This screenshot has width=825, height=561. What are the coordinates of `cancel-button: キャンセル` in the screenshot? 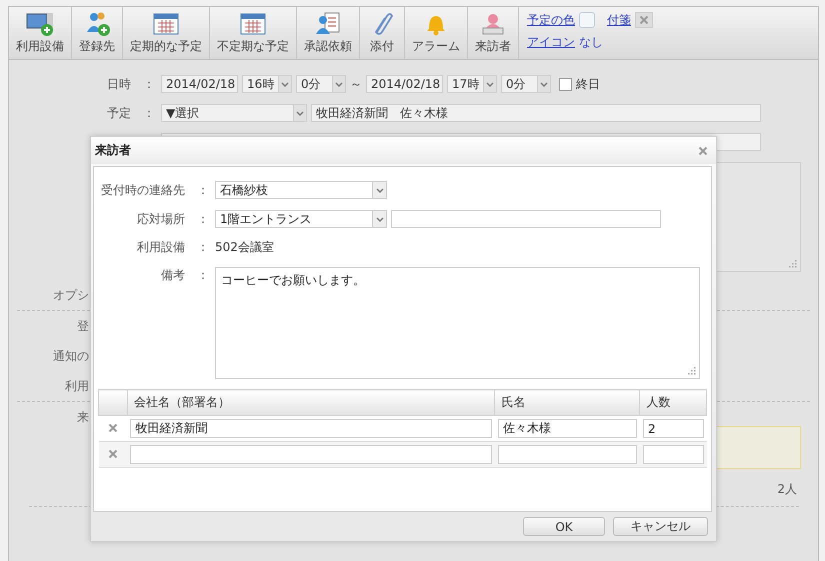 It's located at (660, 526).